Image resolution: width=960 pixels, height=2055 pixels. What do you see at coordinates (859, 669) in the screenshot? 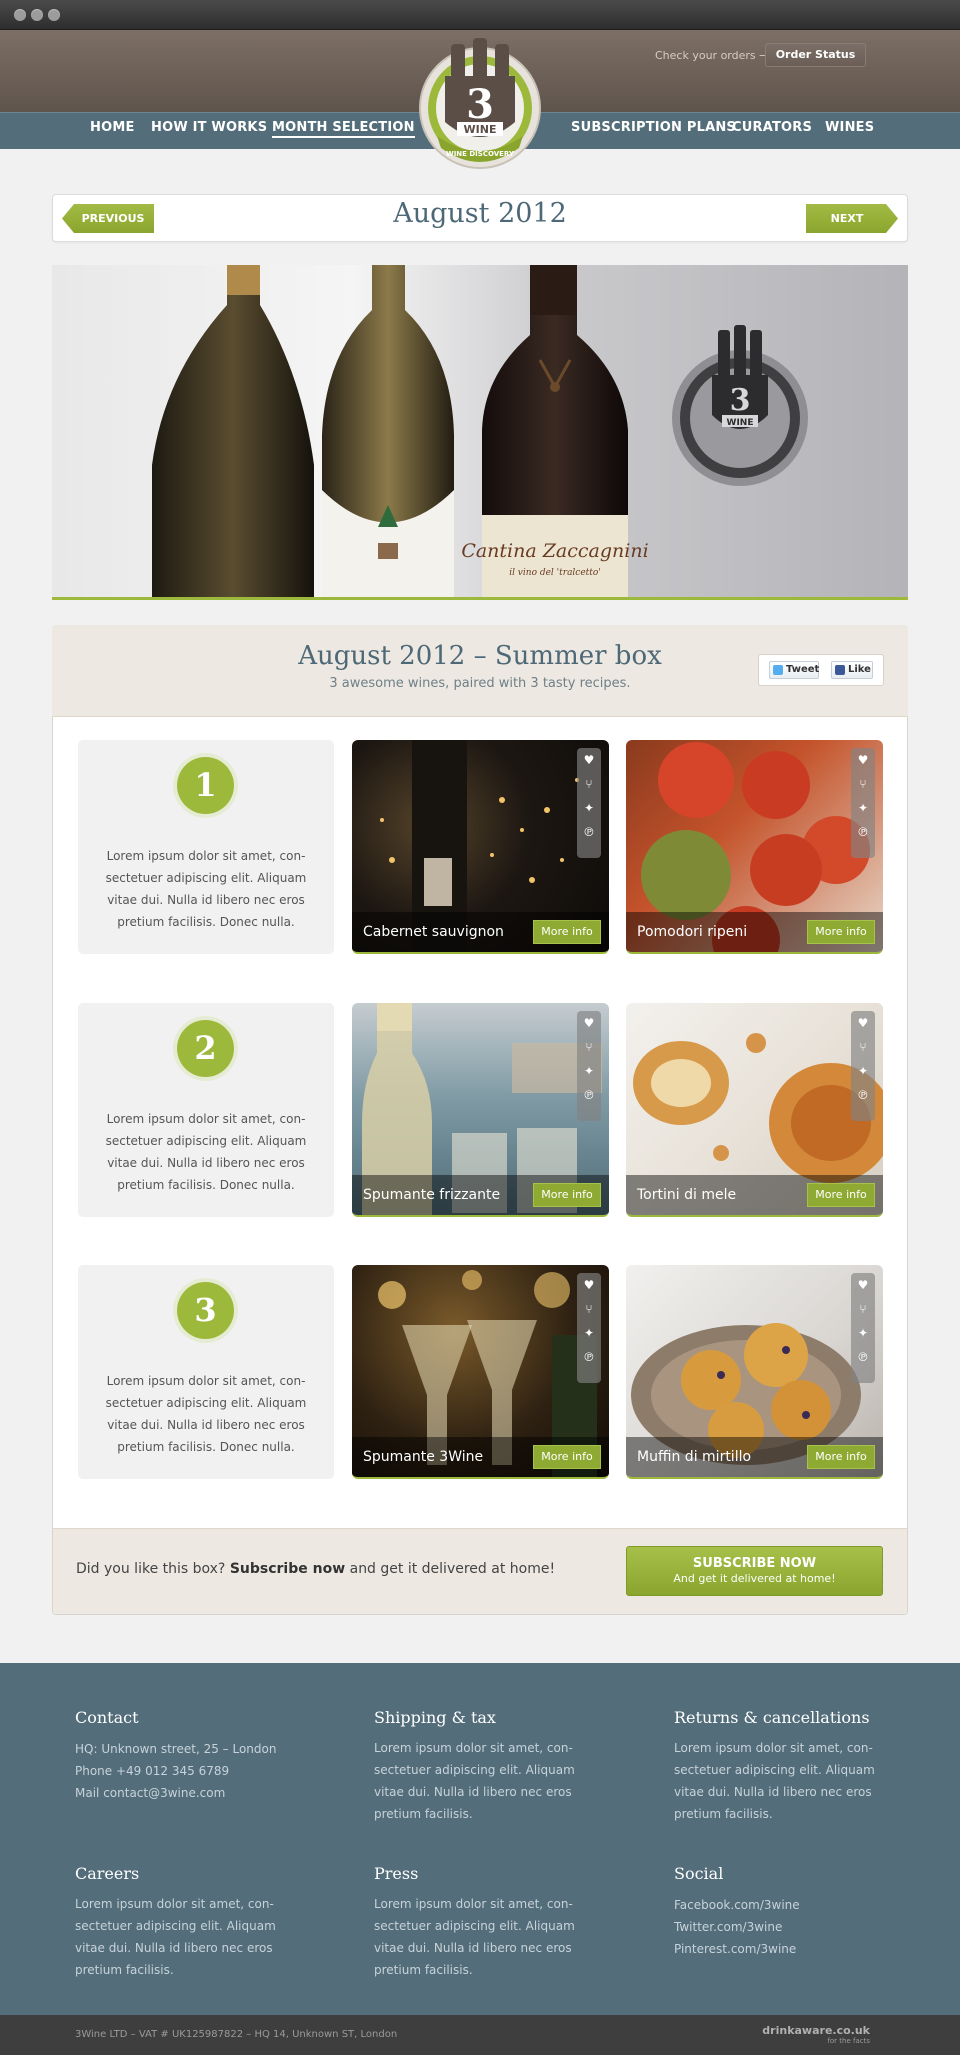
I see `like-label: Like` at bounding box center [859, 669].